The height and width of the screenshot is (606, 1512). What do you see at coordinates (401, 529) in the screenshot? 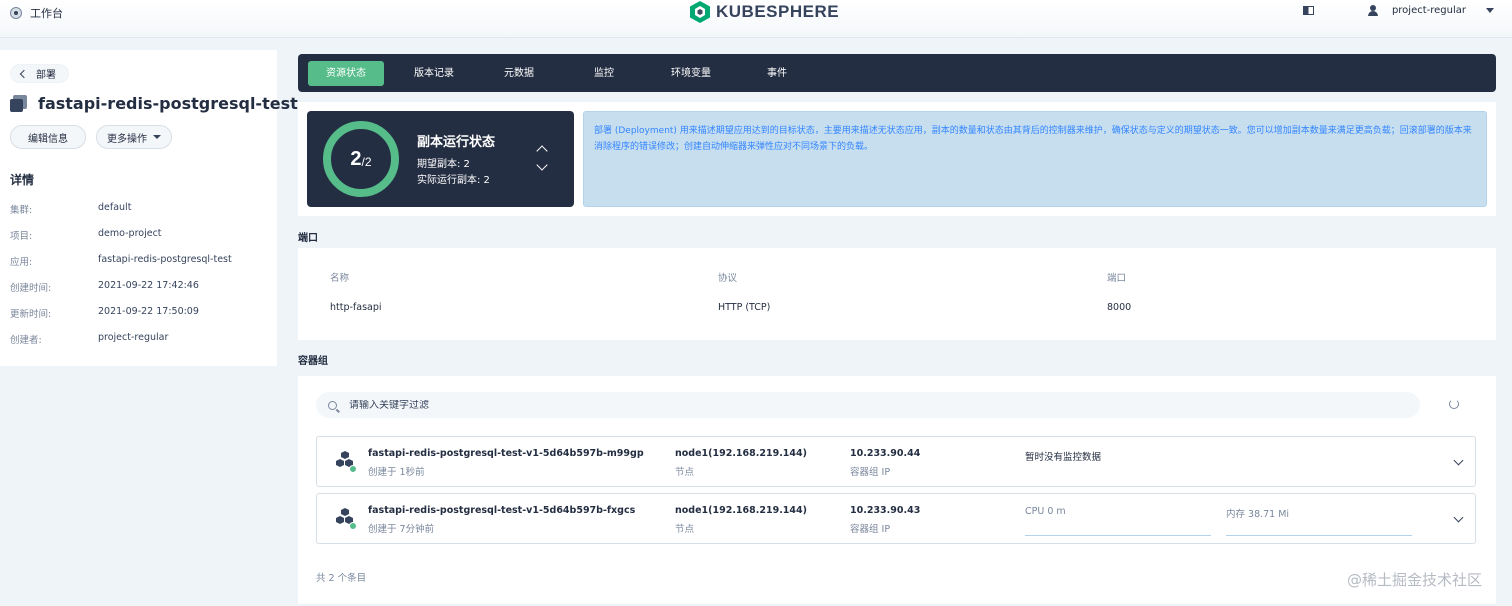
I see `pod-created: 创建于 7分钟前` at bounding box center [401, 529].